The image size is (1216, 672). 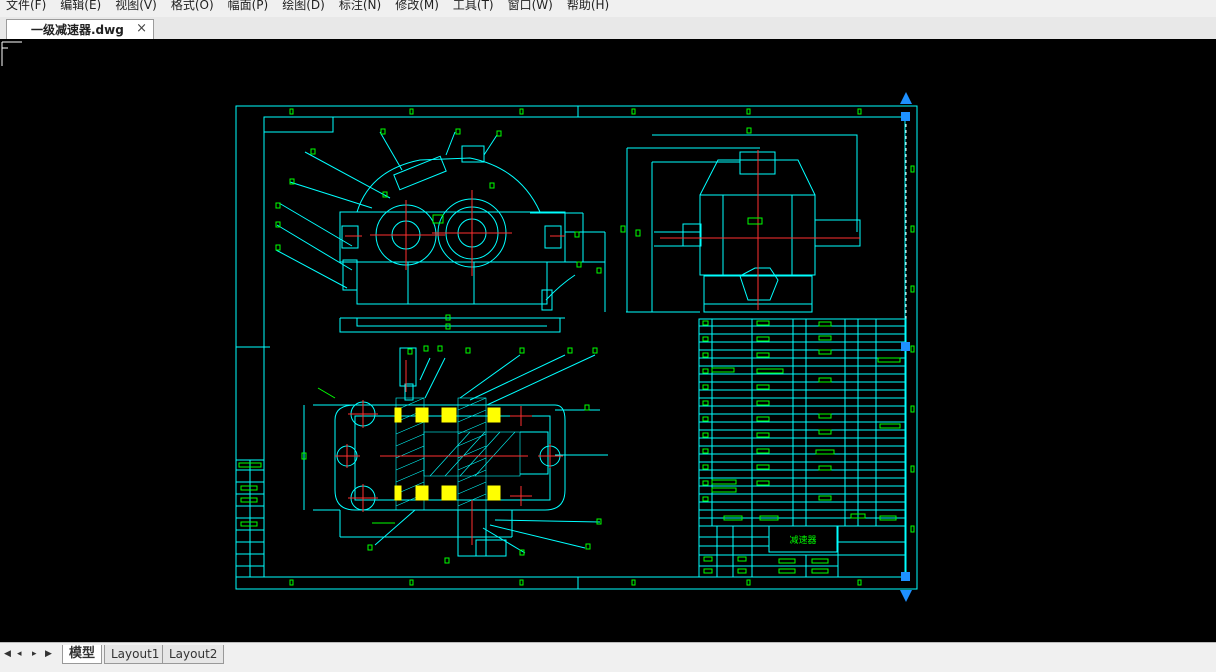 What do you see at coordinates (361, 6) in the screenshot?
I see `menu-dimension: 标注(N)` at bounding box center [361, 6].